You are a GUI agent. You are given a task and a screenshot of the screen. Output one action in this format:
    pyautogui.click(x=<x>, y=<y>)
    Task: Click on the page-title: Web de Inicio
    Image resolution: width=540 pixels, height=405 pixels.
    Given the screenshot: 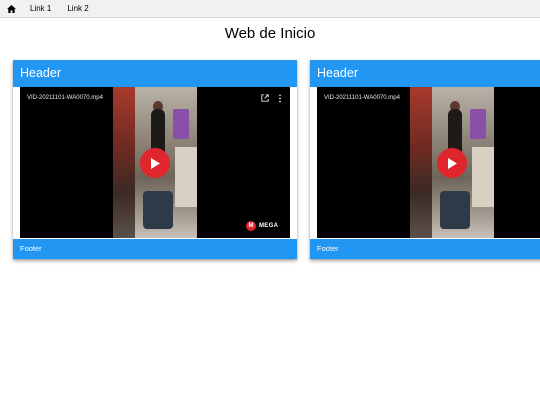 What is the action you would take?
    pyautogui.click(x=270, y=33)
    